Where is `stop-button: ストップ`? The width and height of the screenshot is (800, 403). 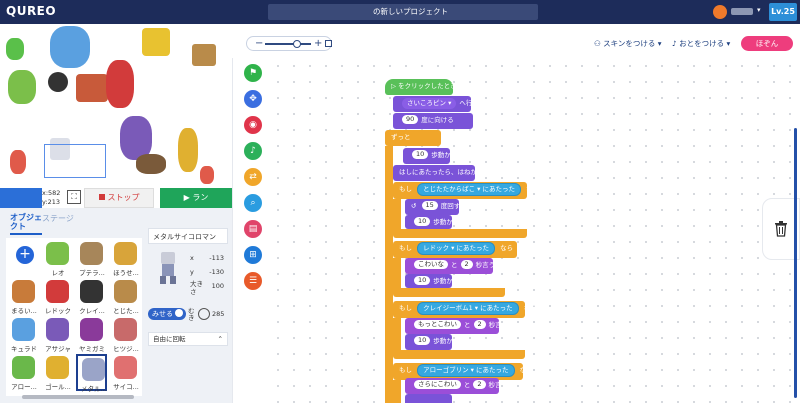
stop-button: ストップ is located at coordinates (119, 198).